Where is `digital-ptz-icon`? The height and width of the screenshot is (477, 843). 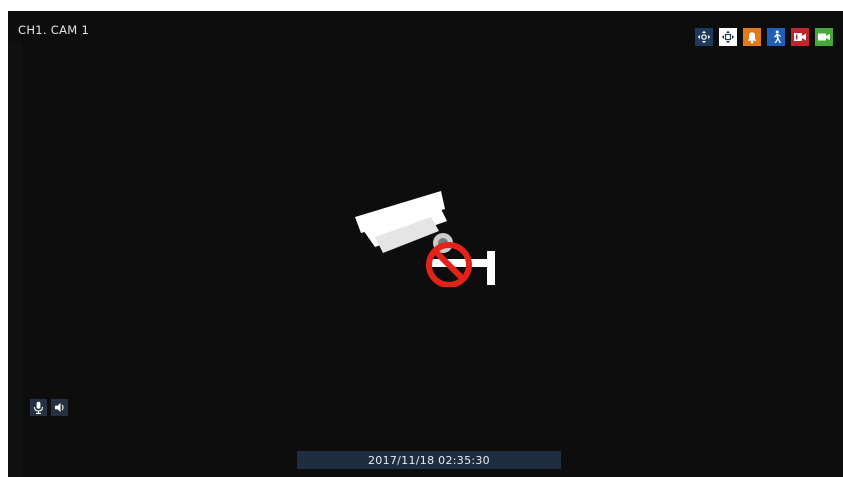 digital-ptz-icon is located at coordinates (728, 37).